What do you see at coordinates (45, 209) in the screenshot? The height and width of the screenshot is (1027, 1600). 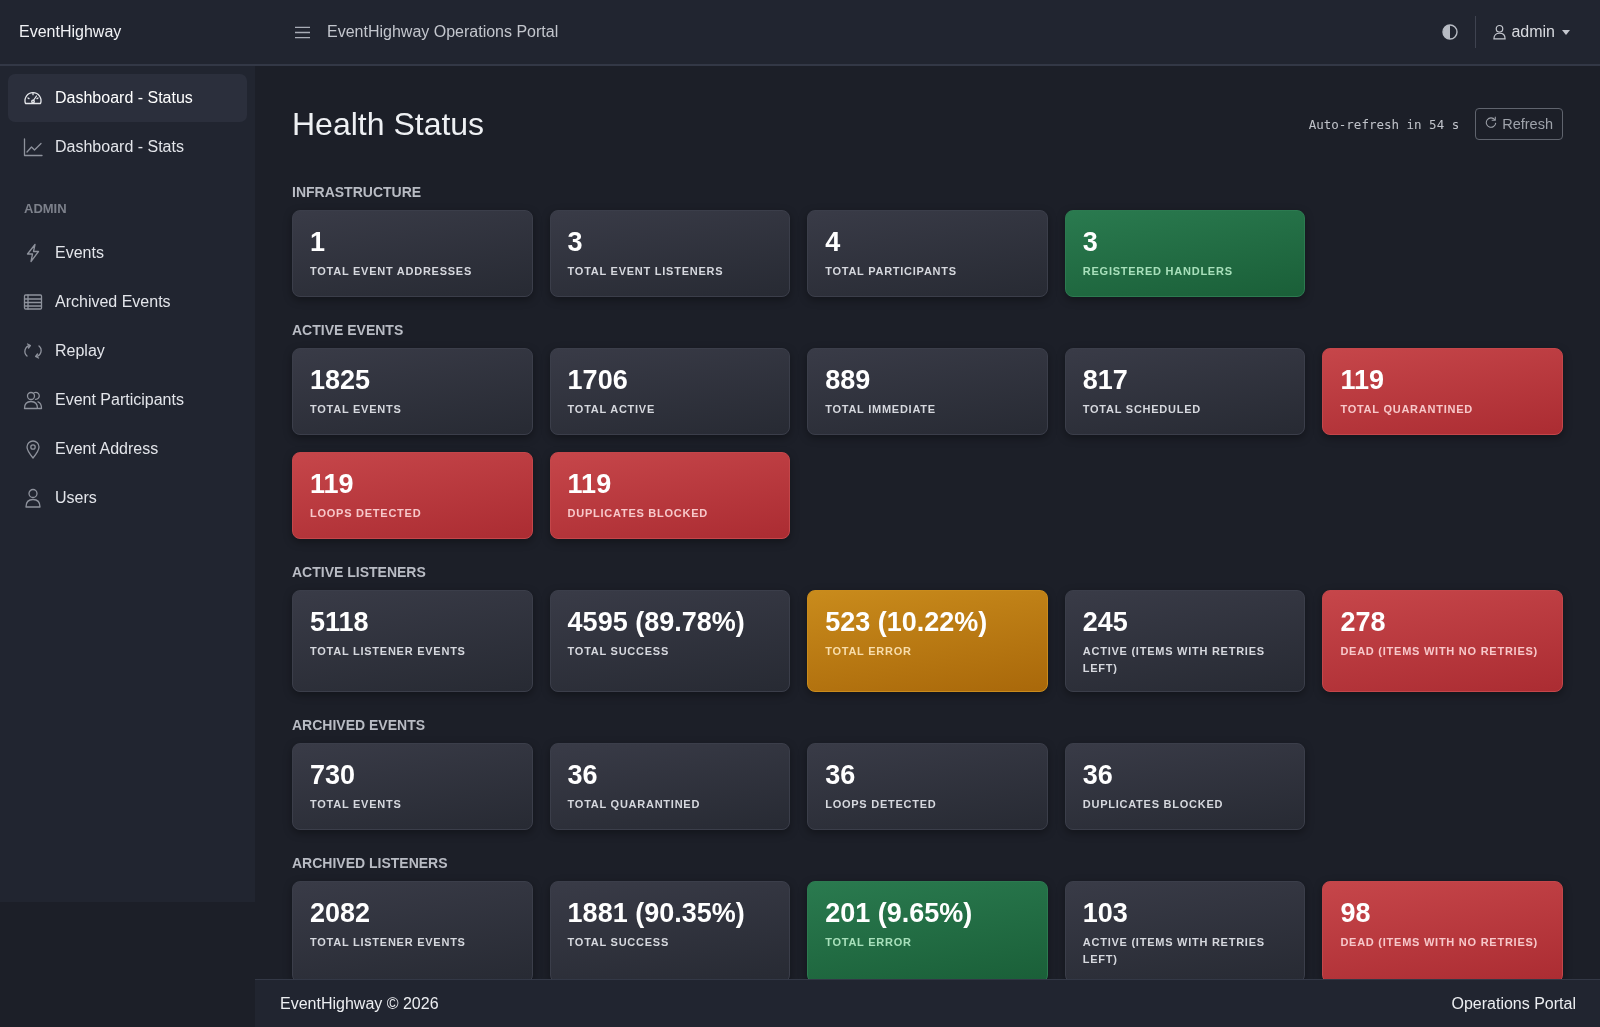 I see `nav-section-heading: ADMIN` at bounding box center [45, 209].